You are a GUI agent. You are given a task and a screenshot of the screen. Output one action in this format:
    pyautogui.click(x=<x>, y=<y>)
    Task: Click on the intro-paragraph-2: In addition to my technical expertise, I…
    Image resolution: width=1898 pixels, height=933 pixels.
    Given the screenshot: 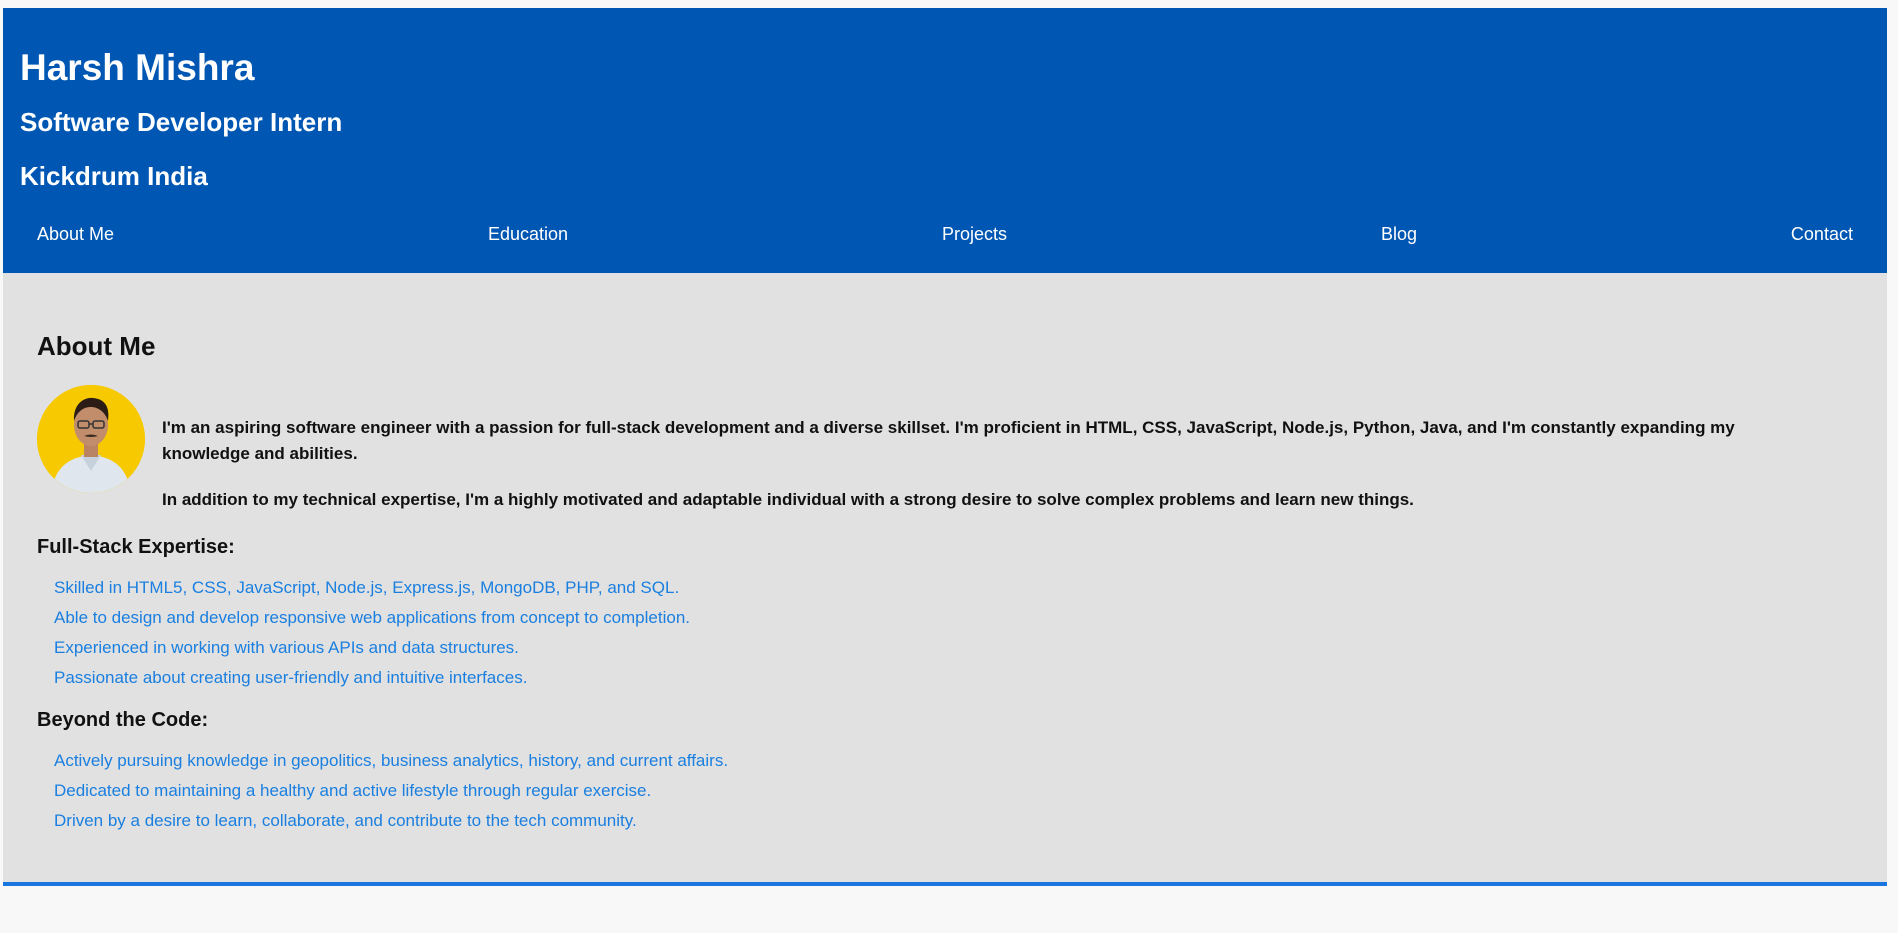 What is the action you would take?
    pyautogui.click(x=788, y=499)
    